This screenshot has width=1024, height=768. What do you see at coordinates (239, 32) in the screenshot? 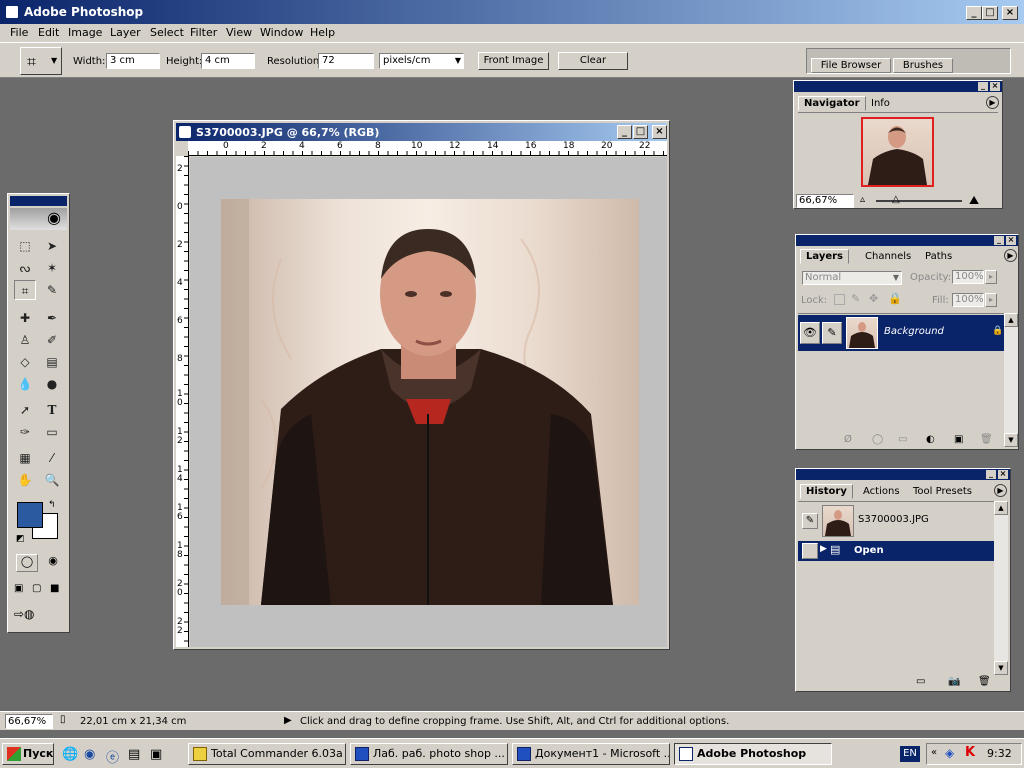
I see `menu-view: View` at bounding box center [239, 32].